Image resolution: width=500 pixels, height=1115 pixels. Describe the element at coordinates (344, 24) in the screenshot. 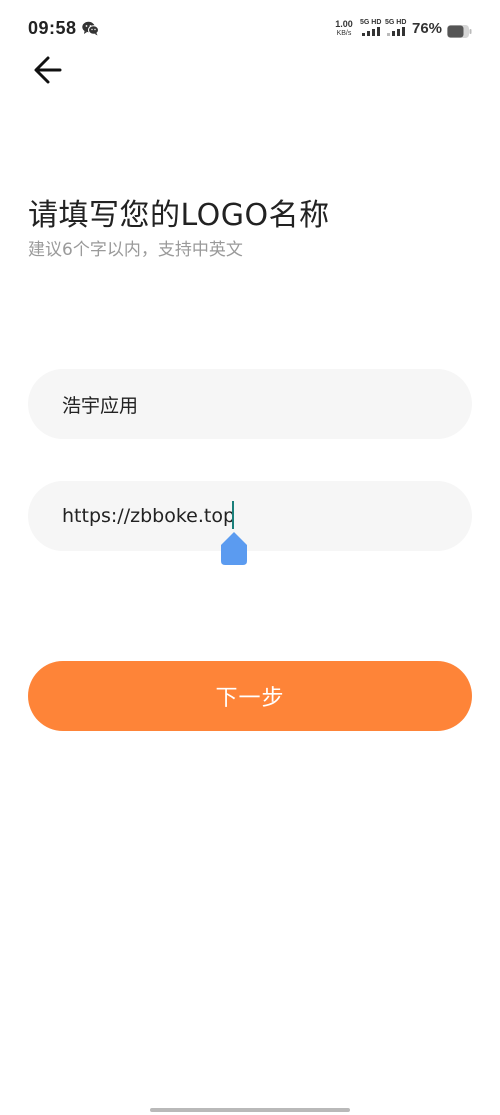

I see `network-speed-value: 1.00` at that location.